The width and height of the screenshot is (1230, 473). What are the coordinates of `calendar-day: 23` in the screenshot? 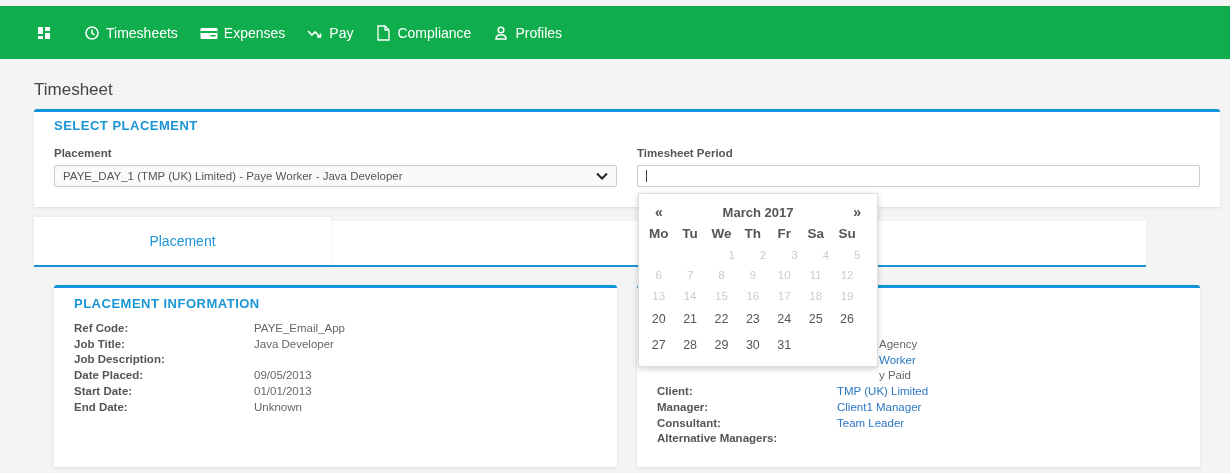 It's located at (753, 319).